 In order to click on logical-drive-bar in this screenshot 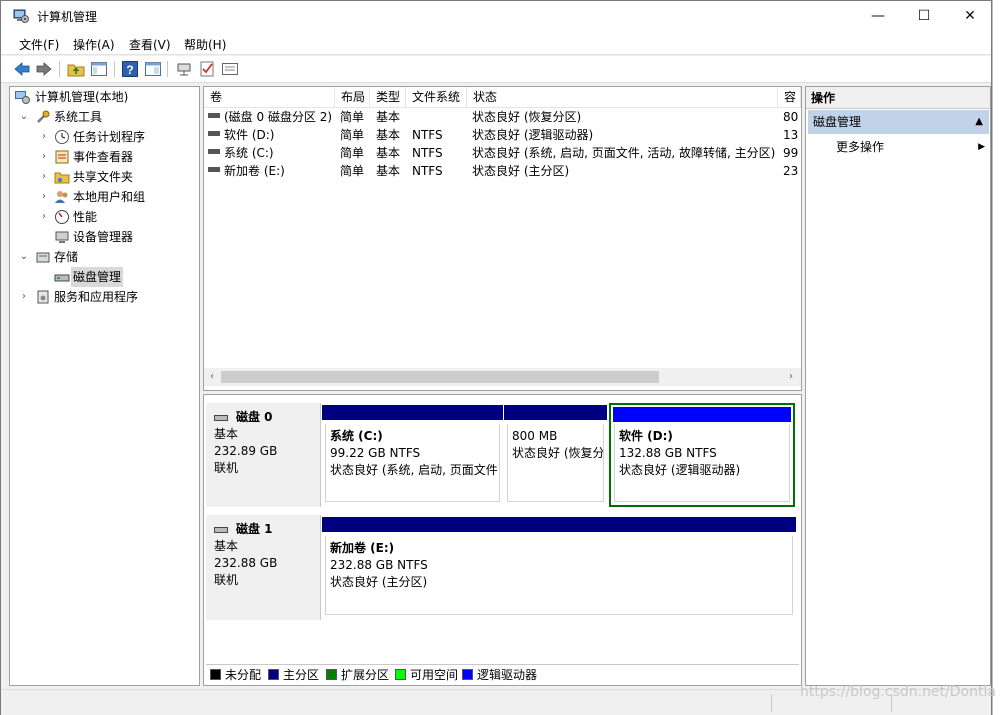, I will do `click(702, 414)`.